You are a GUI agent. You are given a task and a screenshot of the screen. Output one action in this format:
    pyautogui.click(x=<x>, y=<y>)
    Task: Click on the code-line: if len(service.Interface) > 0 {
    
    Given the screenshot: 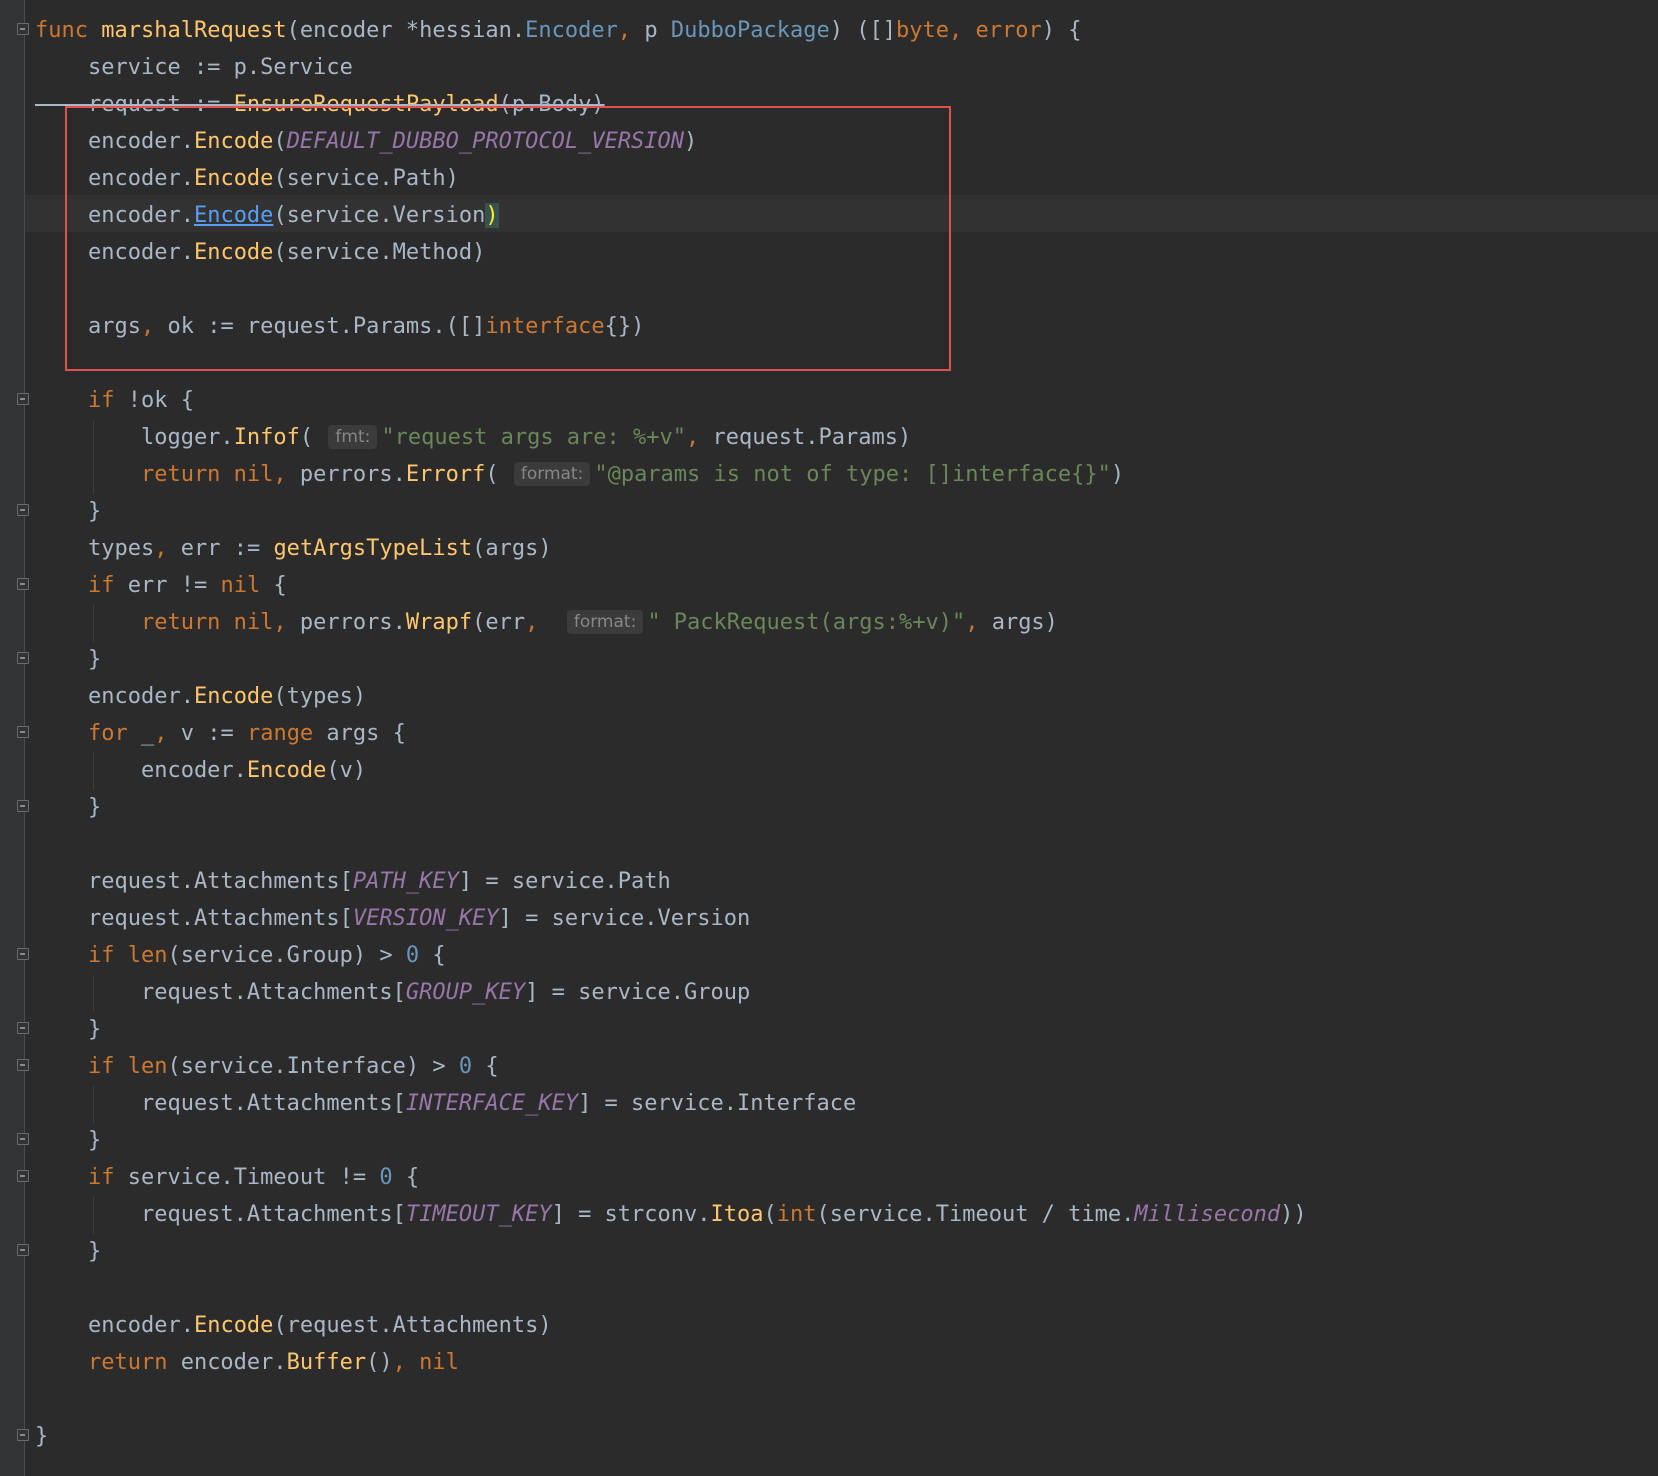 What is the action you would take?
    pyautogui.click(x=267, y=1066)
    